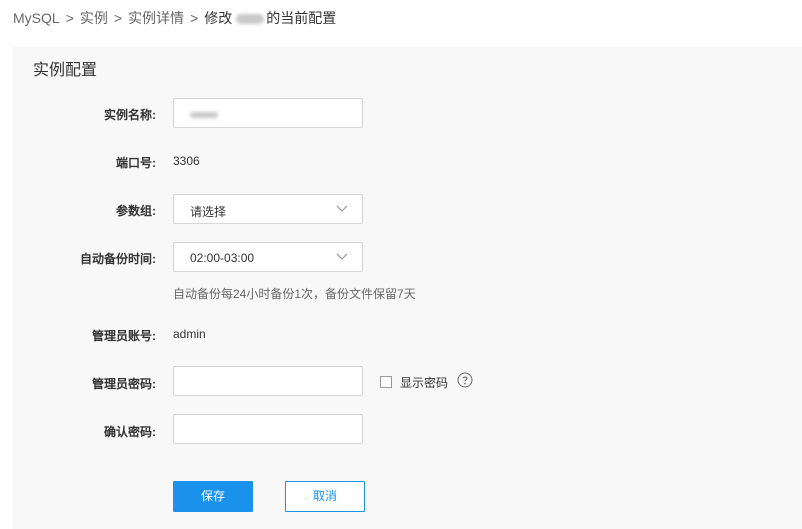 The image size is (802, 529). Describe the element at coordinates (130, 432) in the screenshot. I see `confirm-password-label: 确认密码:` at that location.